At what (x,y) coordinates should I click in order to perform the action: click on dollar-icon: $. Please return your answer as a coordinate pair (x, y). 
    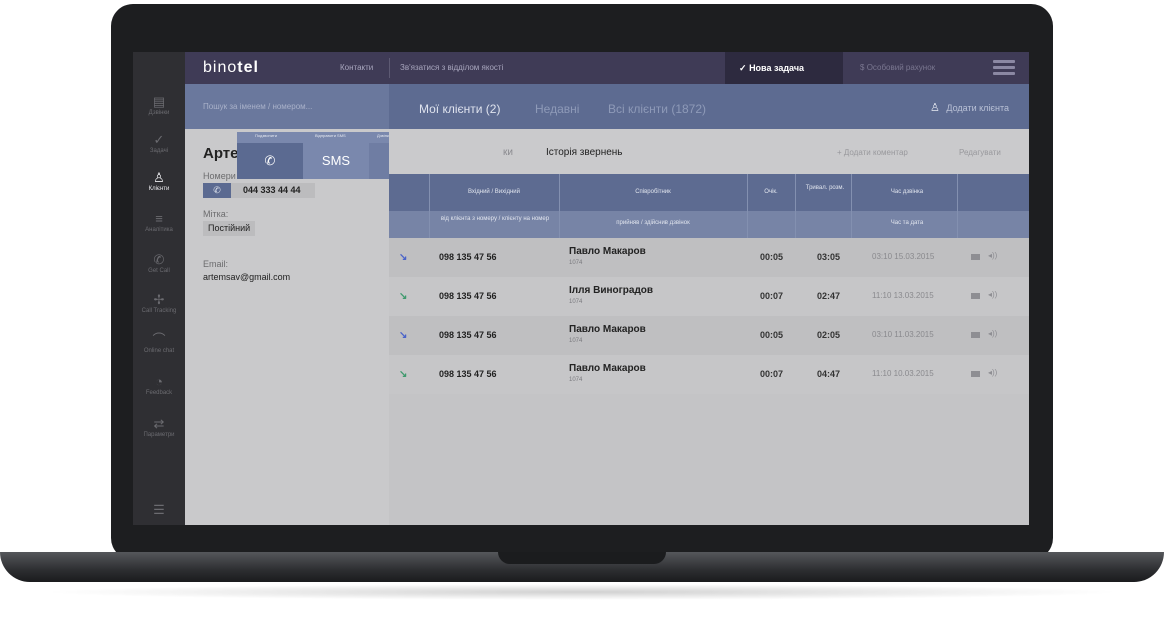
    Looking at the image, I should click on (862, 67).